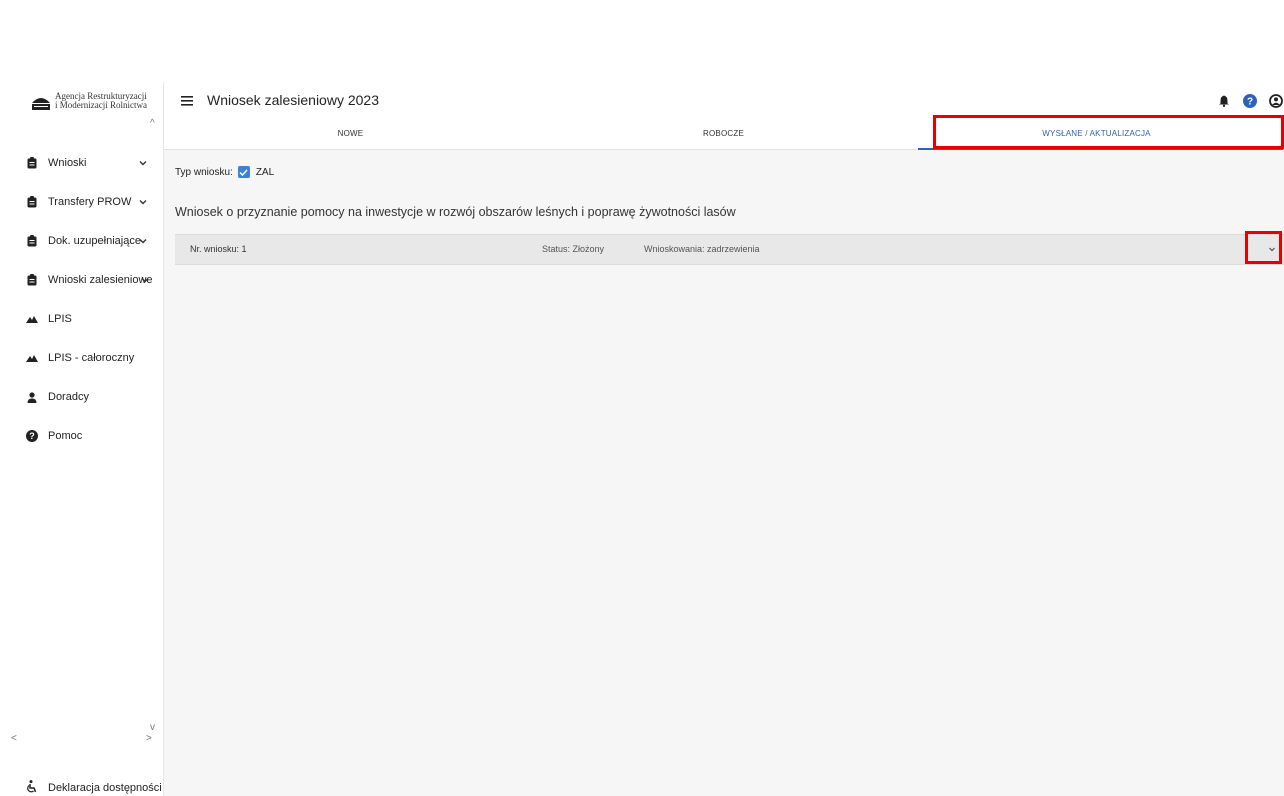  I want to click on person-icon, so click(32, 397).